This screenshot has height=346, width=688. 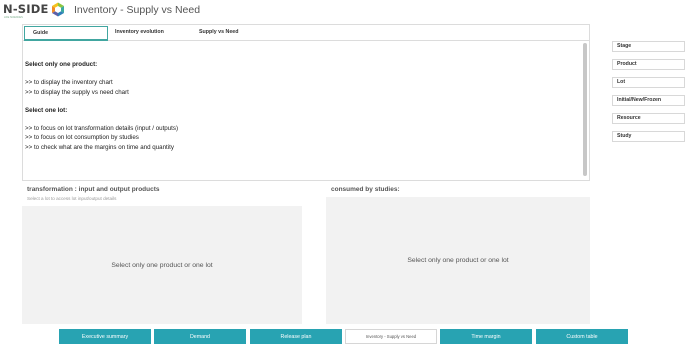 I want to click on guide-heading-lot: Select one lot:, so click(x=46, y=110).